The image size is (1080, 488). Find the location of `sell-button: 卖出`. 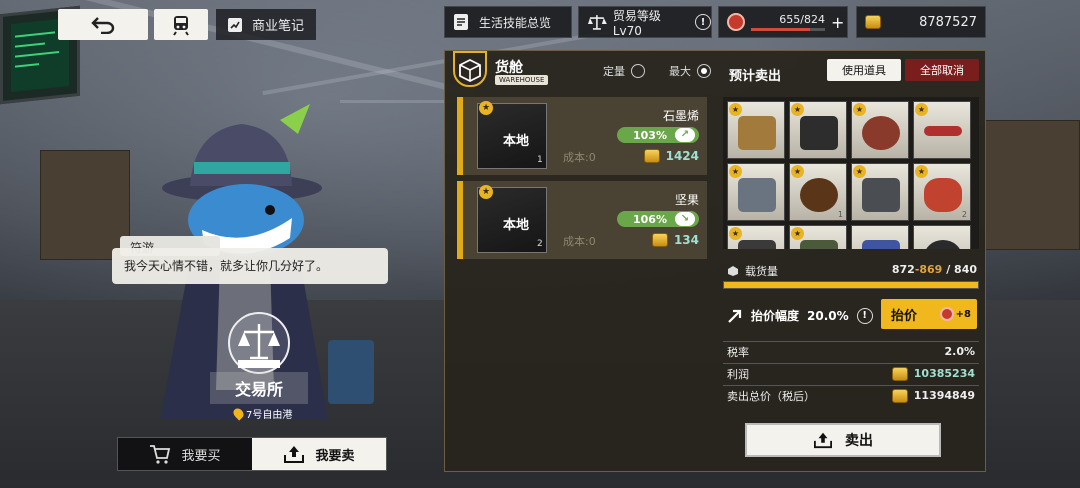

sell-button: 卖出 is located at coordinates (843, 440).